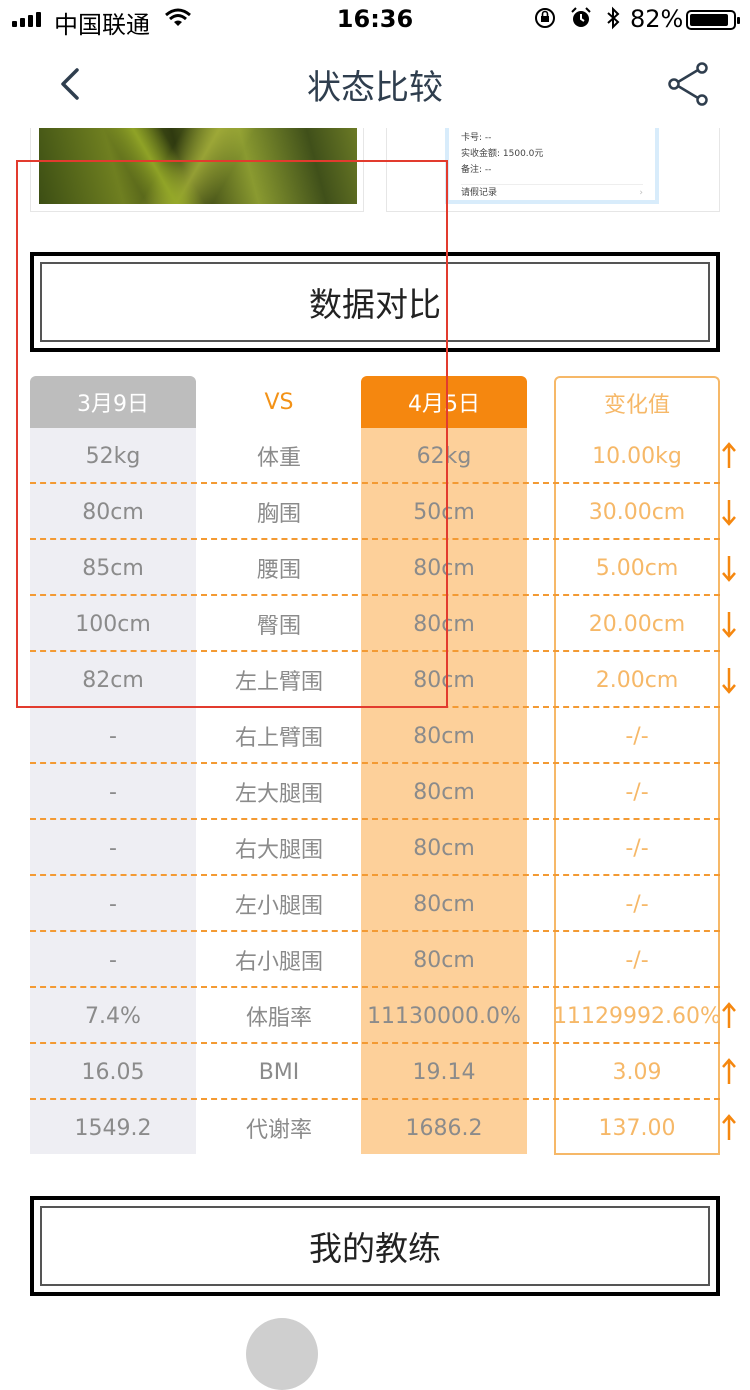  Describe the element at coordinates (552, 192) in the screenshot. I see `doc-leave-record: 请假记录 ›` at that location.